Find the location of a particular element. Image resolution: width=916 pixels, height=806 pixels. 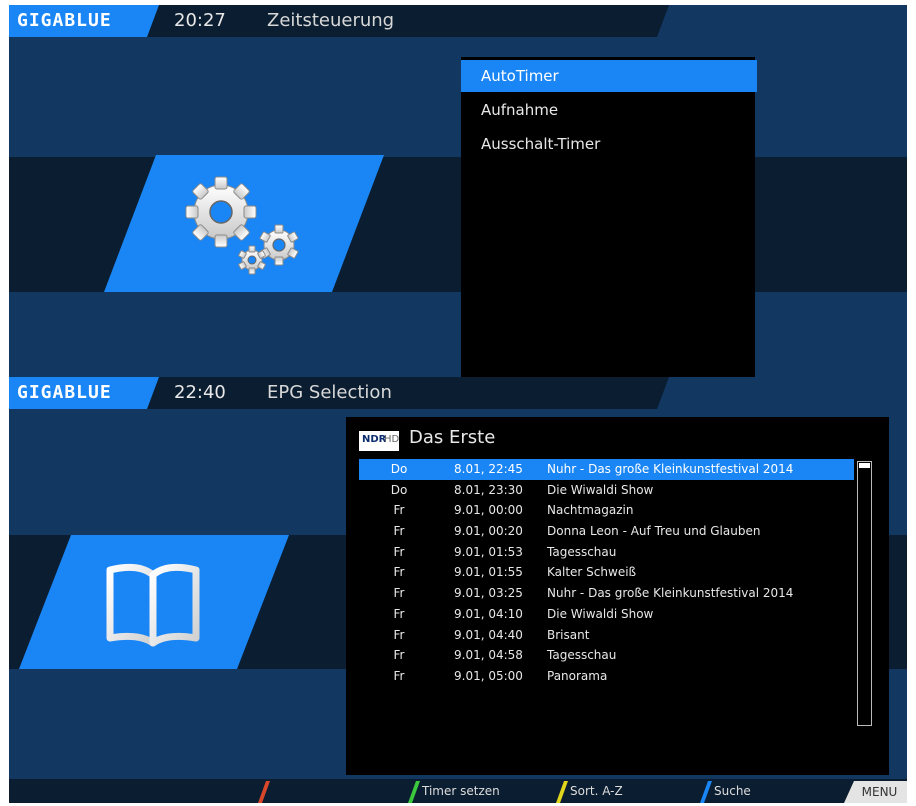

event-time: 9.01, 00:00 is located at coordinates (488, 510).